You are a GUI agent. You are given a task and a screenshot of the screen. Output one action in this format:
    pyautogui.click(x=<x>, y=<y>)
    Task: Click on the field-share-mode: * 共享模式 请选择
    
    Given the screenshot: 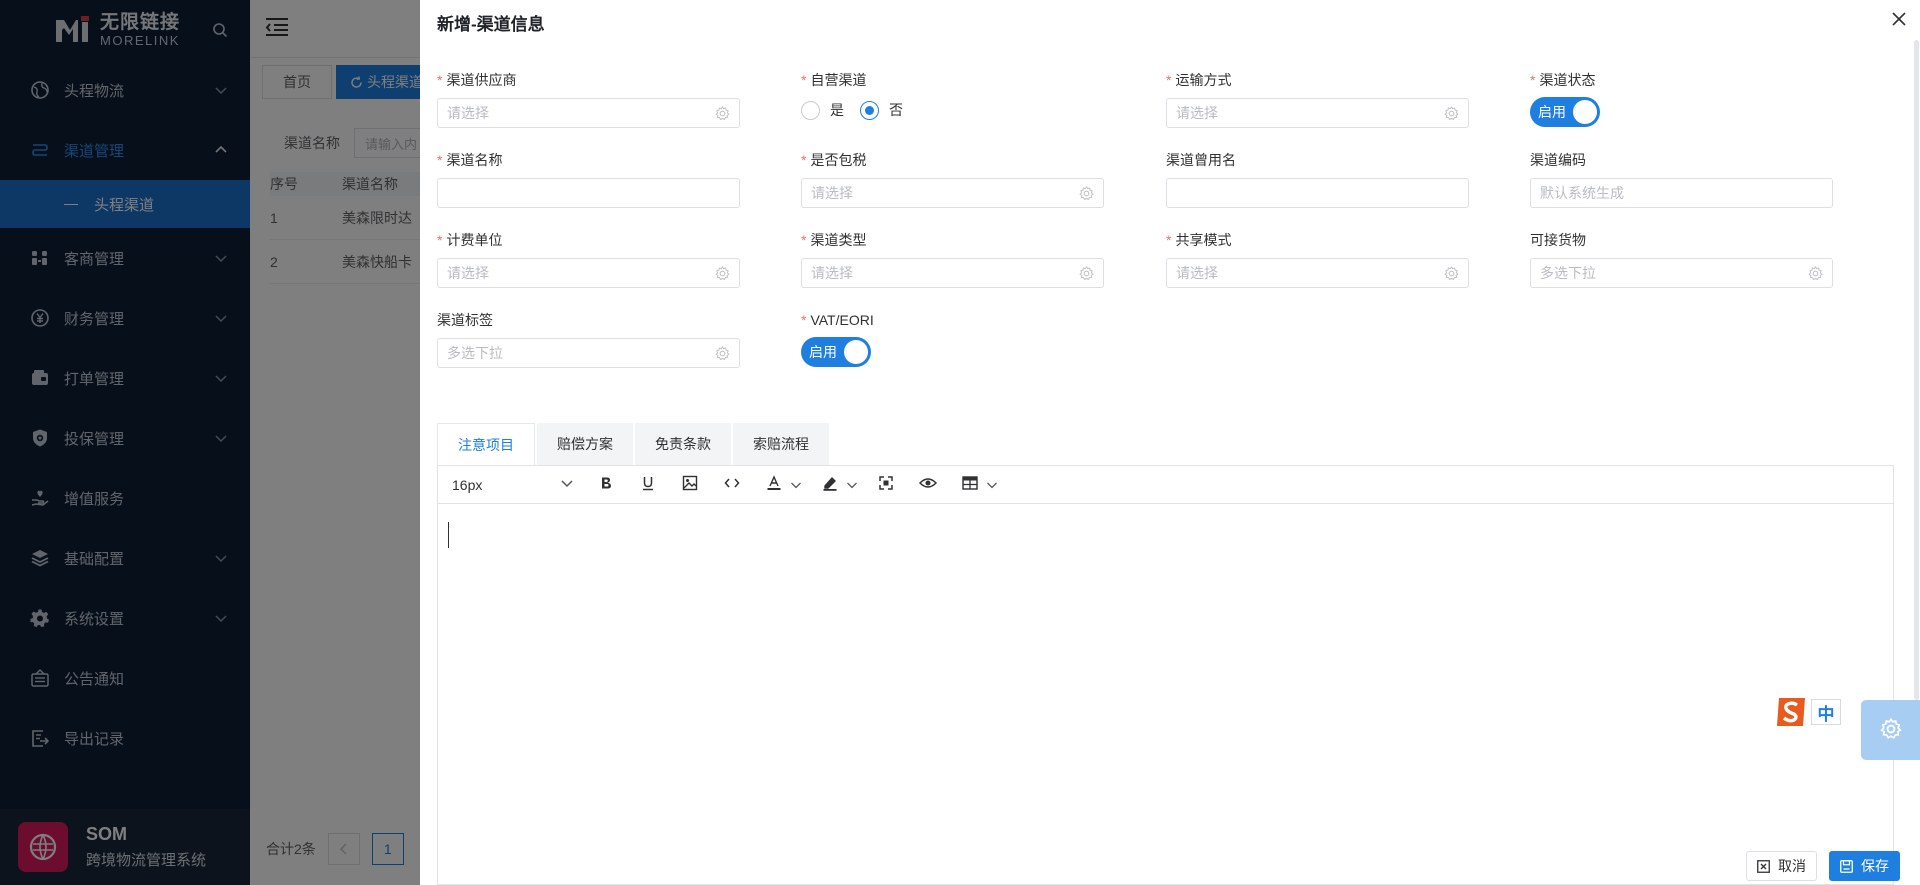 What is the action you would take?
    pyautogui.click(x=1317, y=259)
    